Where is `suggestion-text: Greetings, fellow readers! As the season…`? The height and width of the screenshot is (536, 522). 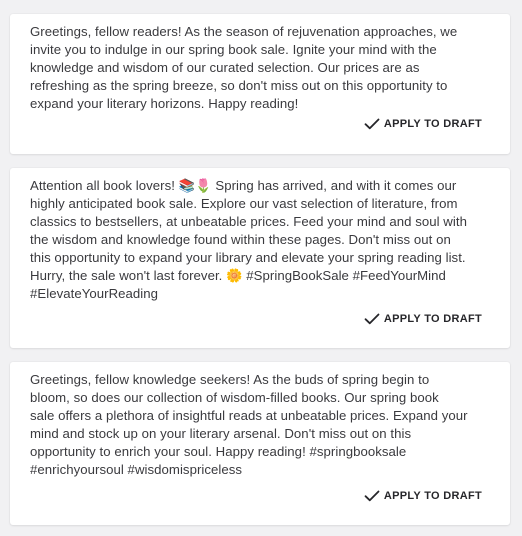
suggestion-text: Greetings, fellow readers! As the season… is located at coordinates (244, 67).